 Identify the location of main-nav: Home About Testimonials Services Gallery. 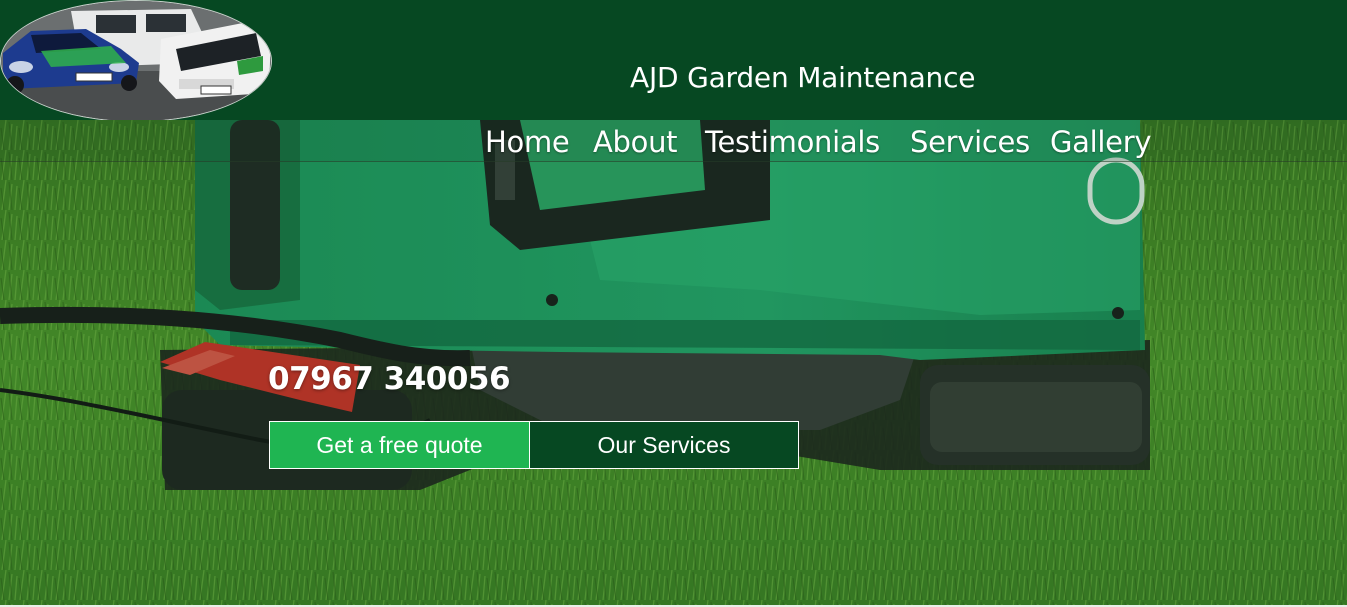
(673, 141).